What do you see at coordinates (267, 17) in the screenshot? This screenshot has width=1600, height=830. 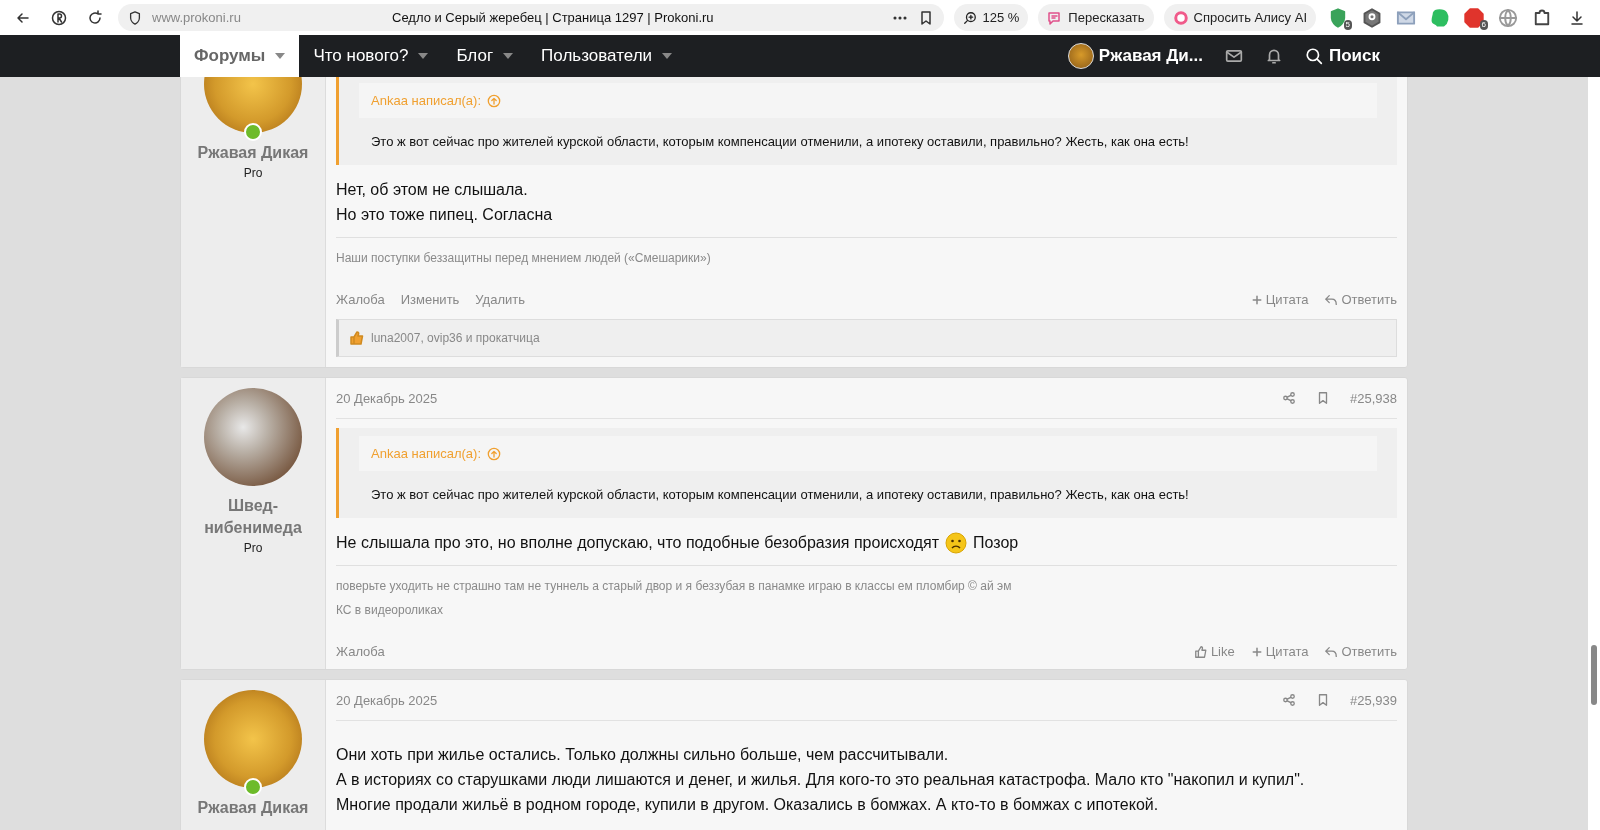 I see `address-text: www.prokoni.ru` at bounding box center [267, 17].